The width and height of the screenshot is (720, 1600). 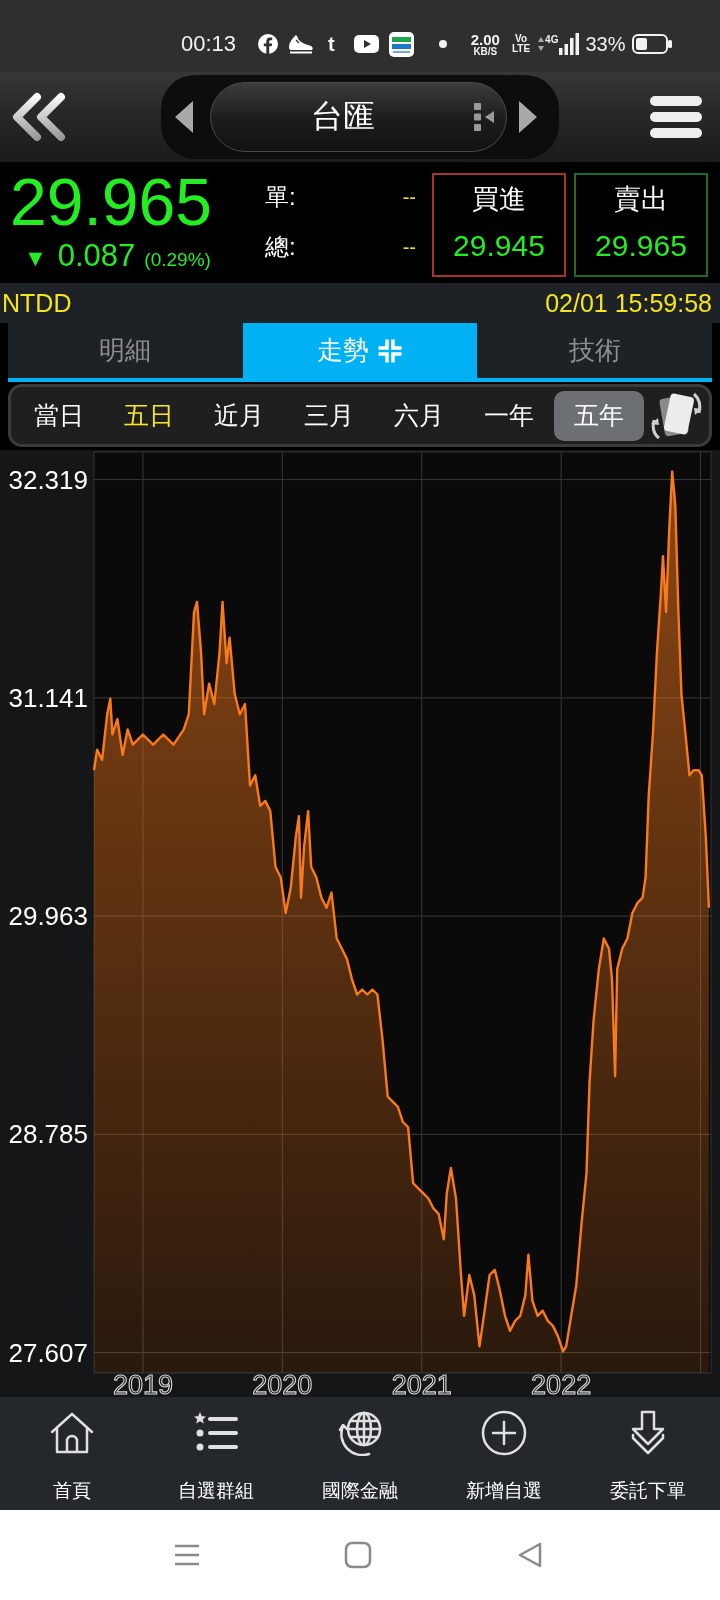 I want to click on sell-quote-box: 賣出 29.965, so click(x=641, y=225).